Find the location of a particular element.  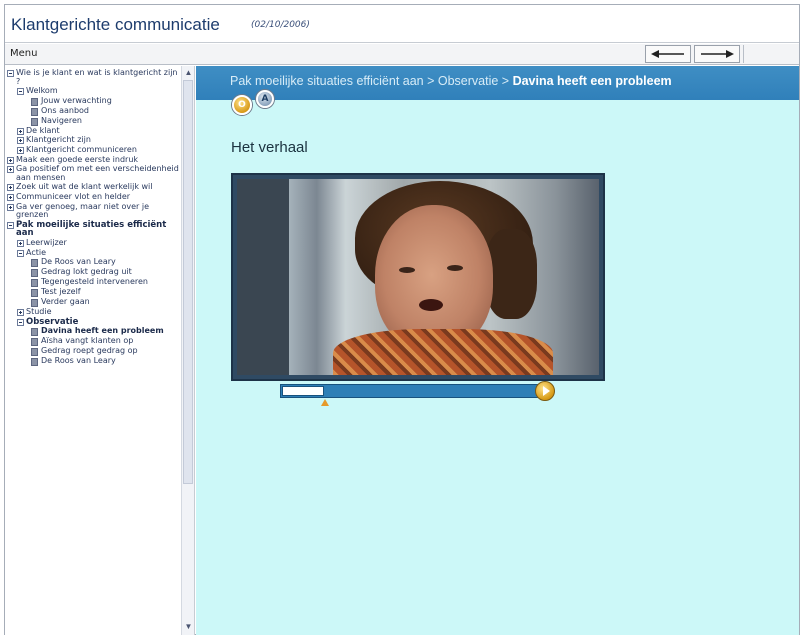

tree-item: Tegengesteld interveneren is located at coordinates (94, 282).